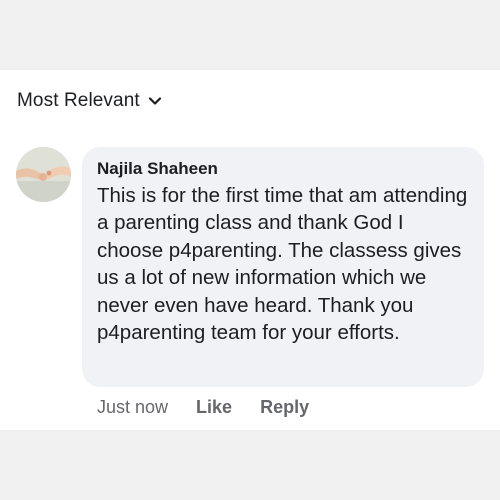  What do you see at coordinates (78, 100) in the screenshot?
I see `sort-label: Most Relevant` at bounding box center [78, 100].